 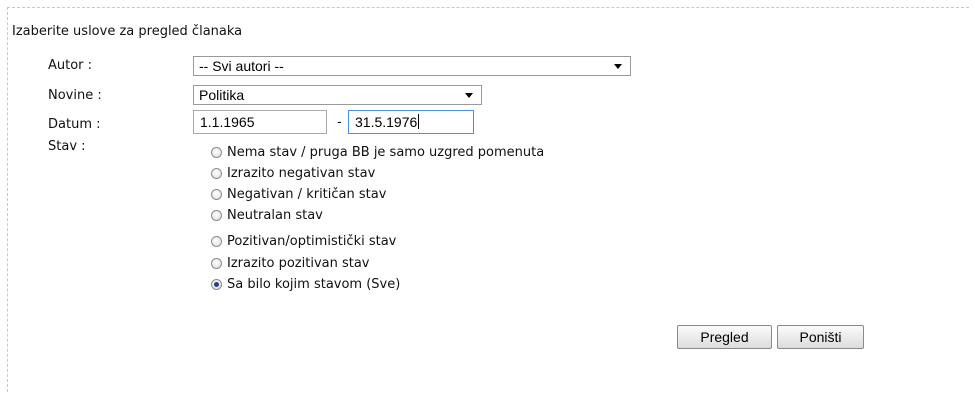 I want to click on stav-option-label: Izrazito pozitivan stav, so click(x=298, y=263).